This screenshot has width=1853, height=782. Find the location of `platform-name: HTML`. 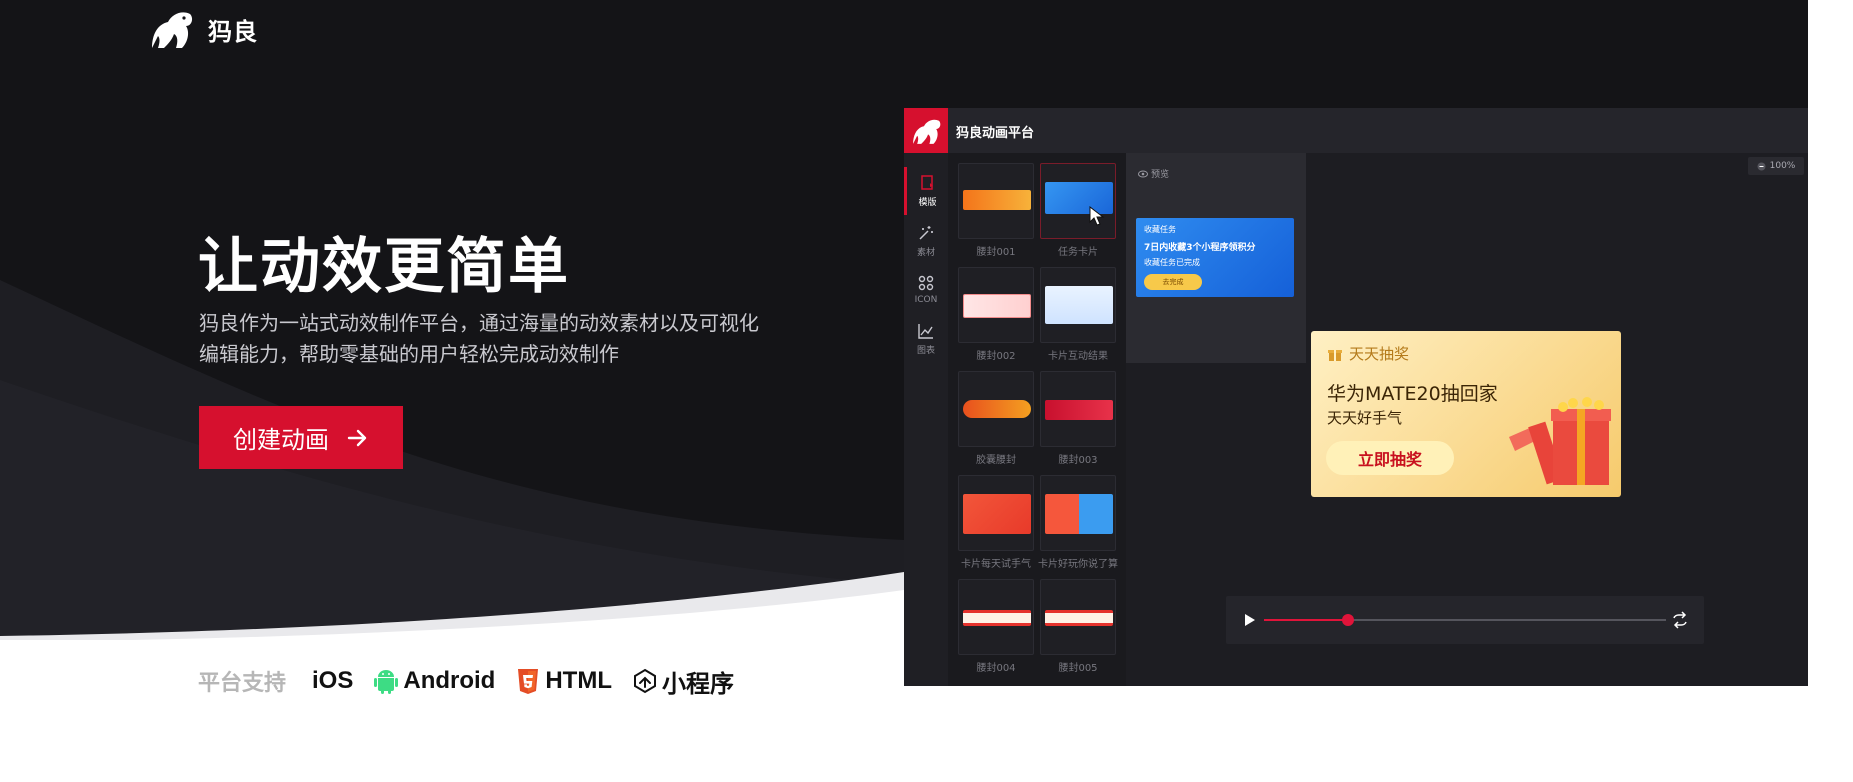

platform-name: HTML is located at coordinates (578, 680).